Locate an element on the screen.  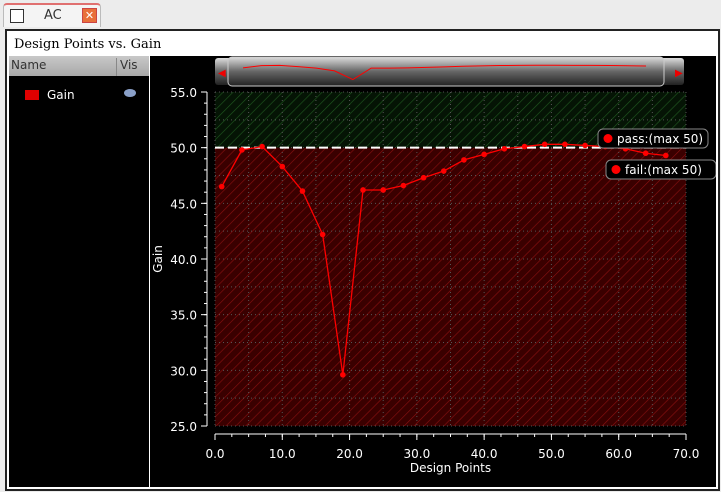
y-tick-label: 25.0 is located at coordinates (183, 427).